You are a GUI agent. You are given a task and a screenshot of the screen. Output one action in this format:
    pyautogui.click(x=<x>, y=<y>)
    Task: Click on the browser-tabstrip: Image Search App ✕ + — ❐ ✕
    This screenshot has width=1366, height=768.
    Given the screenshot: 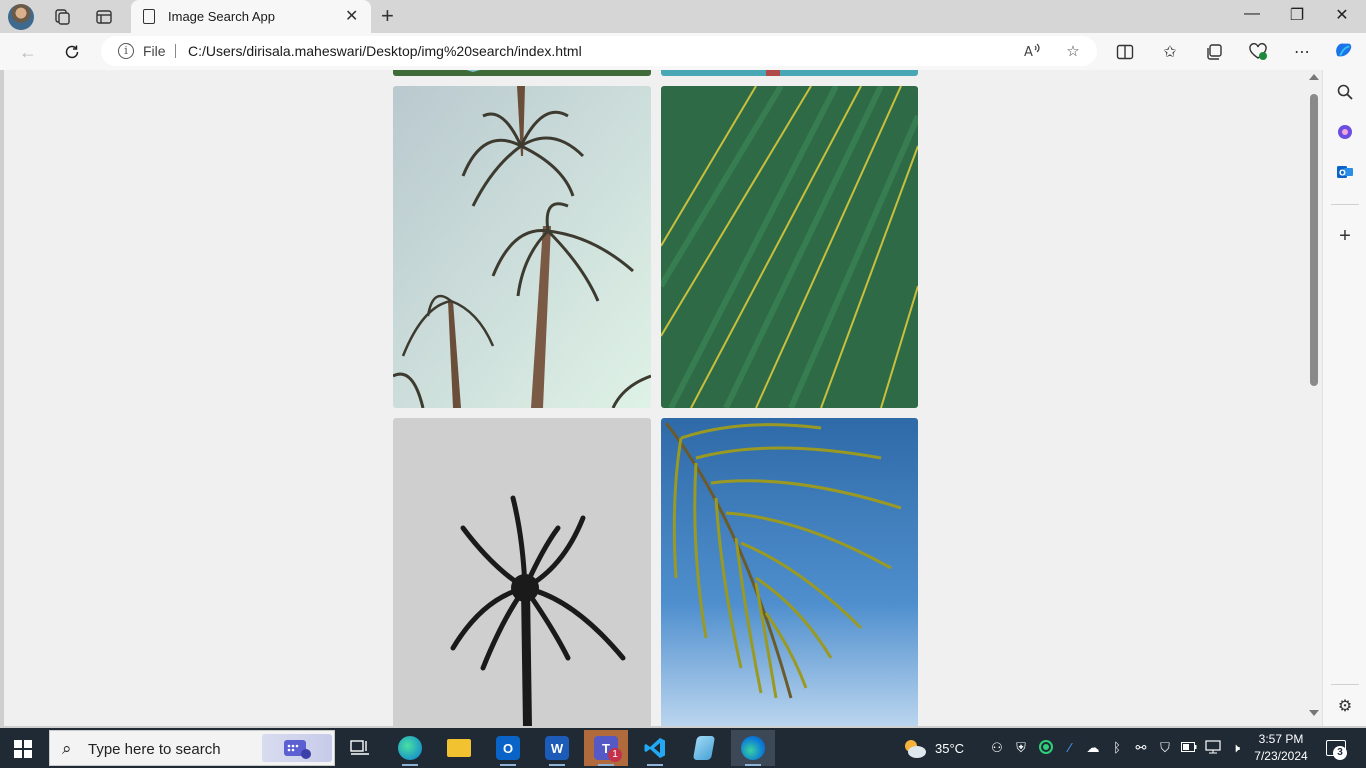 What is the action you would take?
    pyautogui.click(x=683, y=16)
    